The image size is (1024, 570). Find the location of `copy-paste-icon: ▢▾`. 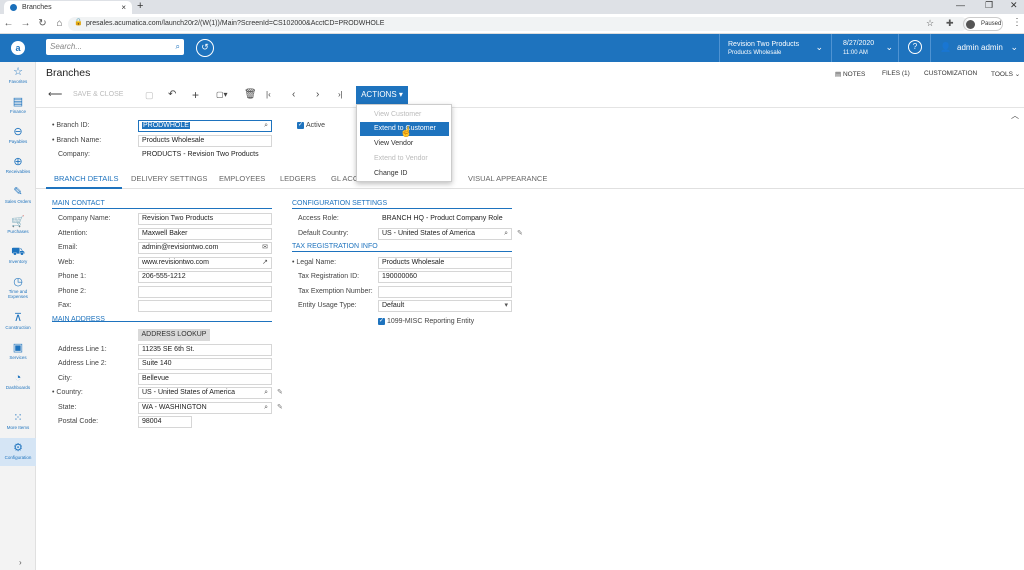

copy-paste-icon: ▢▾ is located at coordinates (222, 95).